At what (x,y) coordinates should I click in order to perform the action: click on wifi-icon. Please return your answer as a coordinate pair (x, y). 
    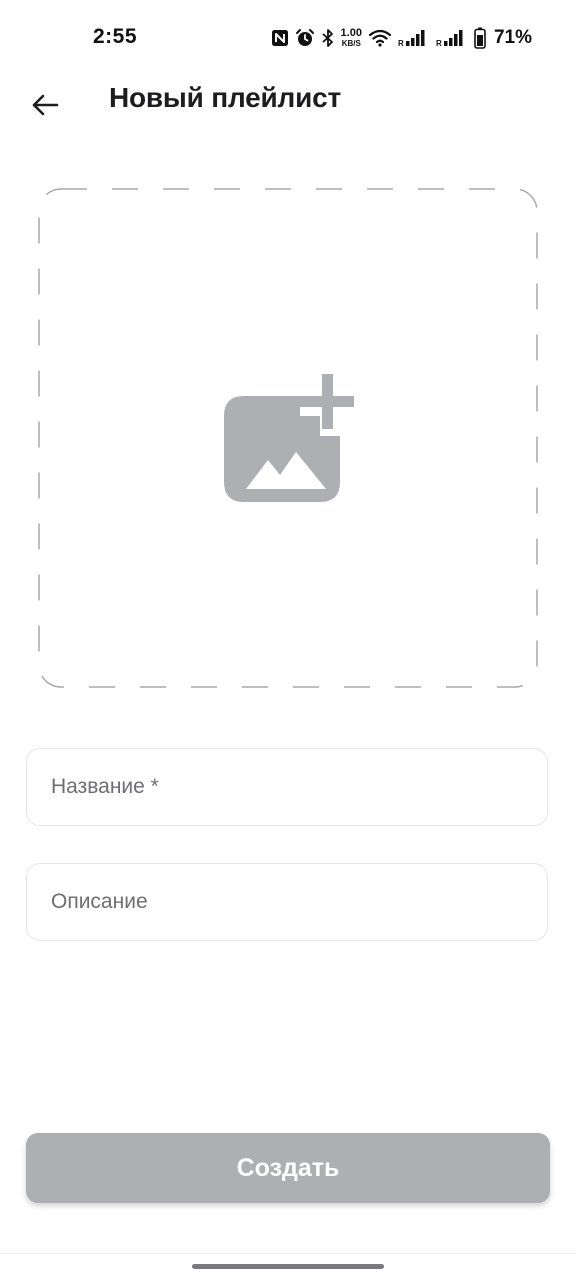
    Looking at the image, I should click on (380, 38).